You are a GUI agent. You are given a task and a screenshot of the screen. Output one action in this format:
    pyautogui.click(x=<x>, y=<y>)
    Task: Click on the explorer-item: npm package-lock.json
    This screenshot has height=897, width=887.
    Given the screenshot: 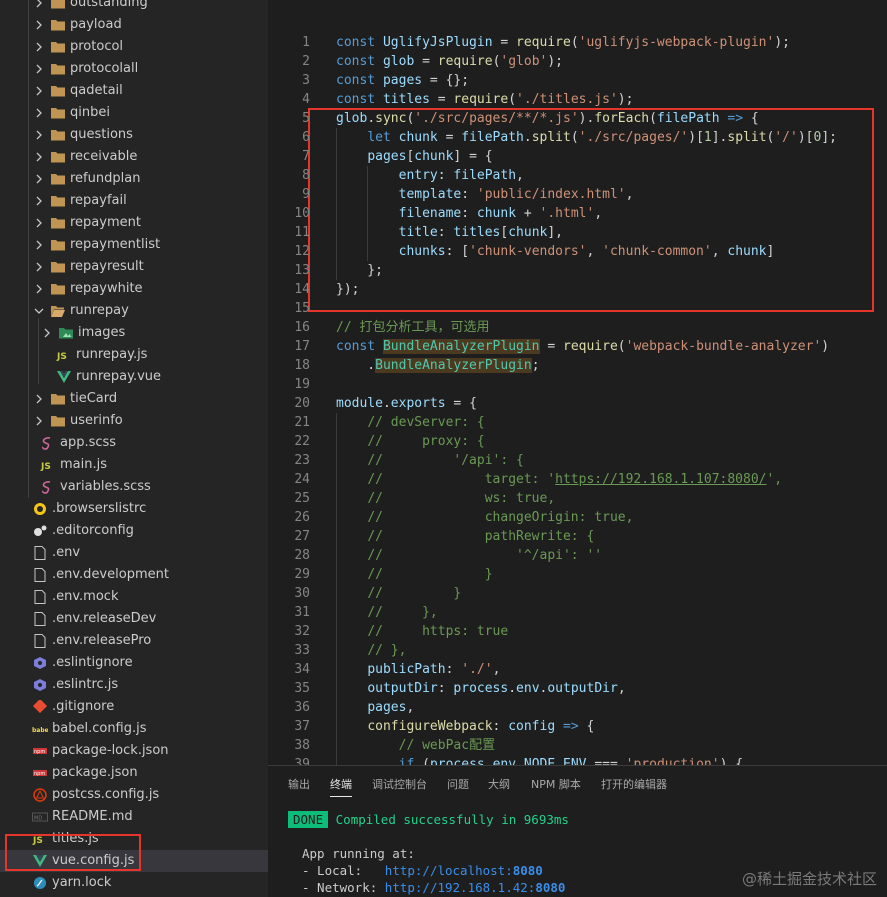 What is the action you would take?
    pyautogui.click(x=134, y=751)
    